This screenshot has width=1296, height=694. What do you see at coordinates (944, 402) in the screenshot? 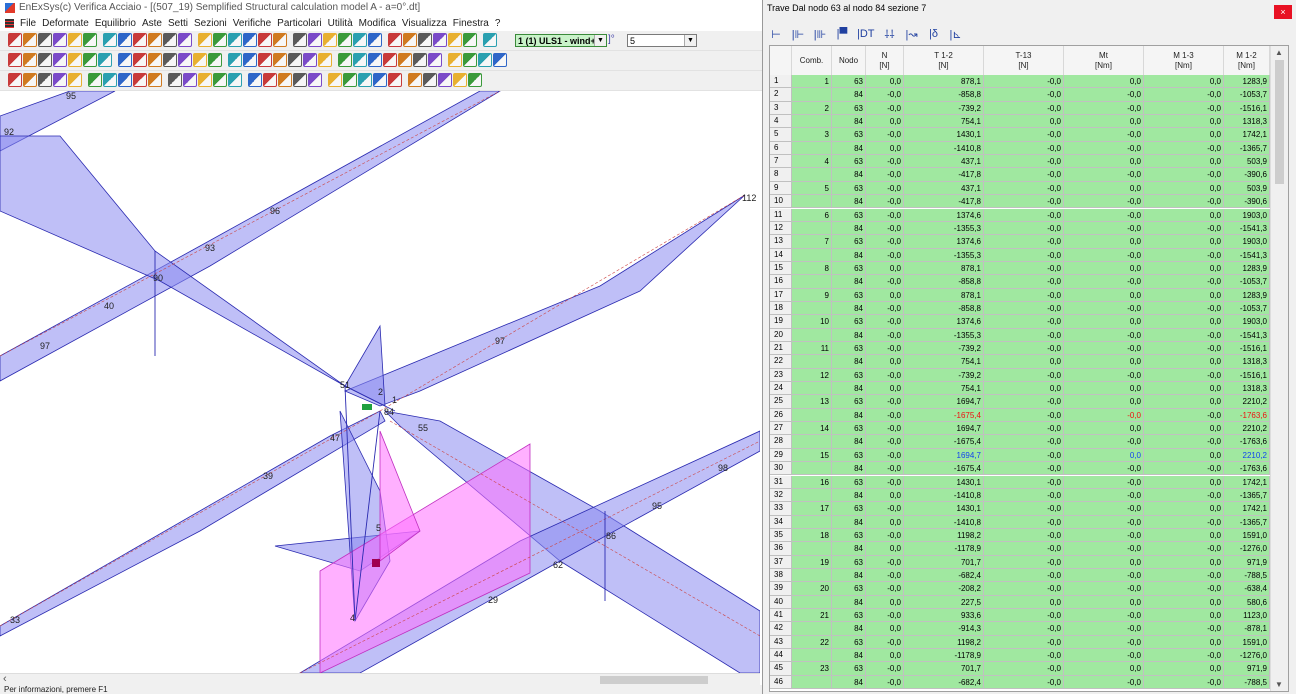
I see `cell-t12: 1694,7` at bounding box center [944, 402].